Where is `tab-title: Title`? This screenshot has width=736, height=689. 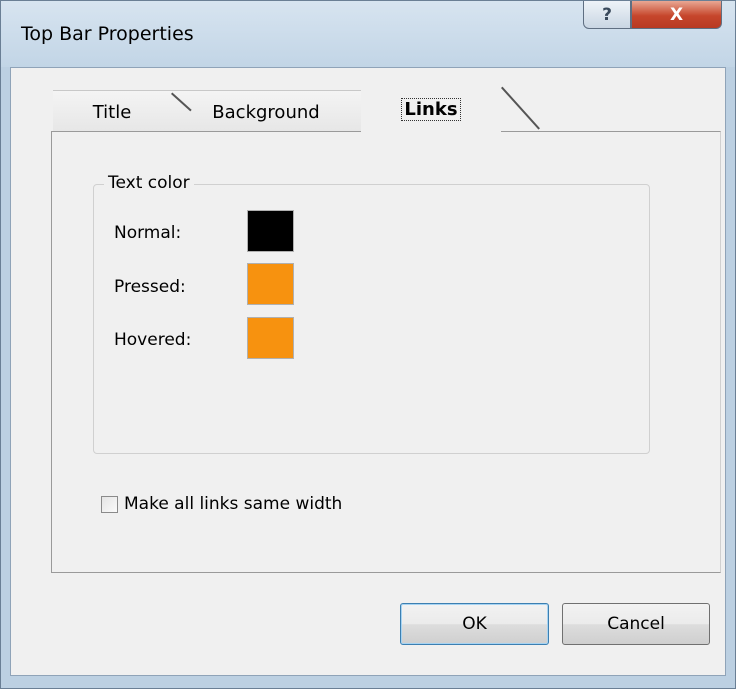
tab-title: Title is located at coordinates (112, 111).